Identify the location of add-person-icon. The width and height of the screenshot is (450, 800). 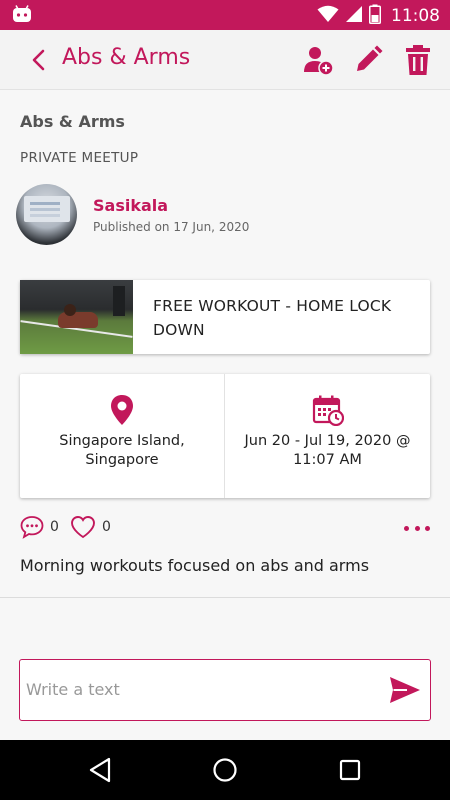
(319, 61).